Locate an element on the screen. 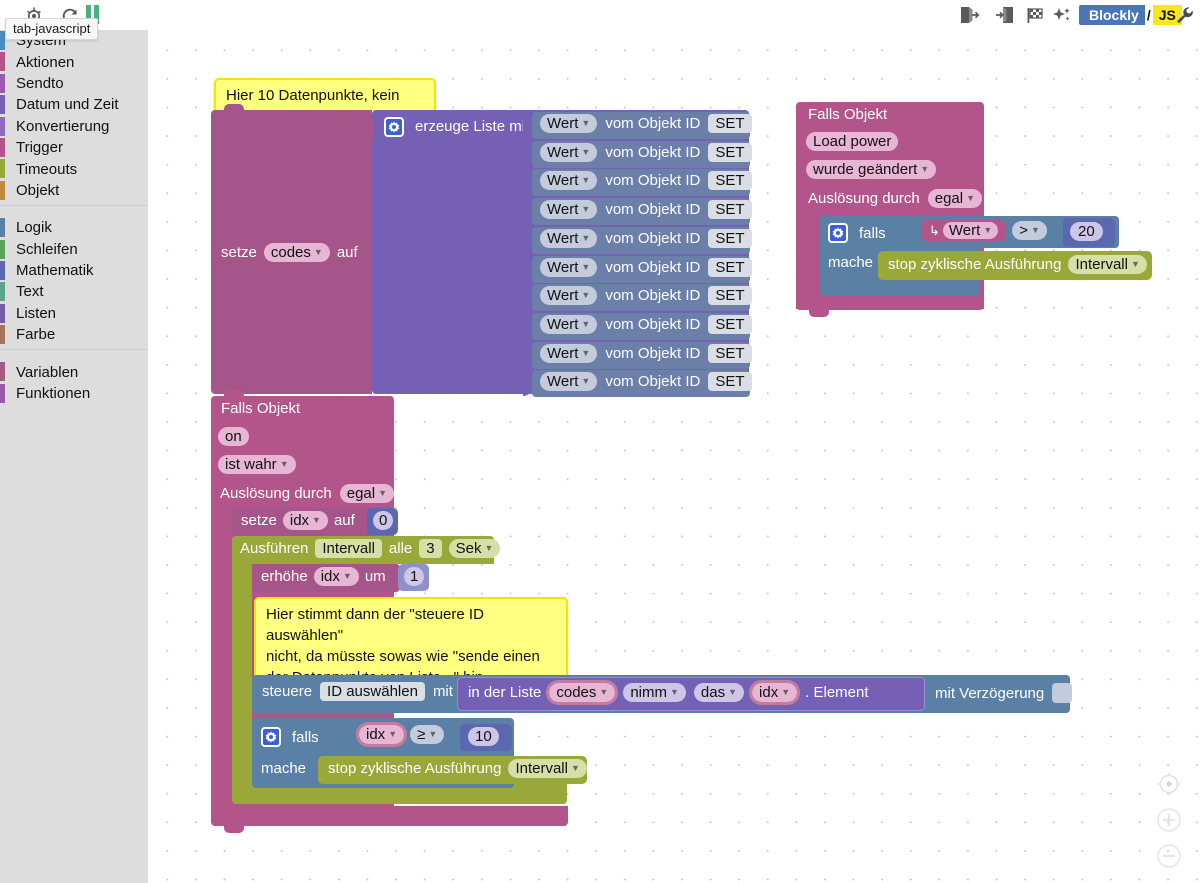 Image resolution: width=1200 pixels, height=883 pixels. operator-dropdown: ≥ ▼ is located at coordinates (427, 734).